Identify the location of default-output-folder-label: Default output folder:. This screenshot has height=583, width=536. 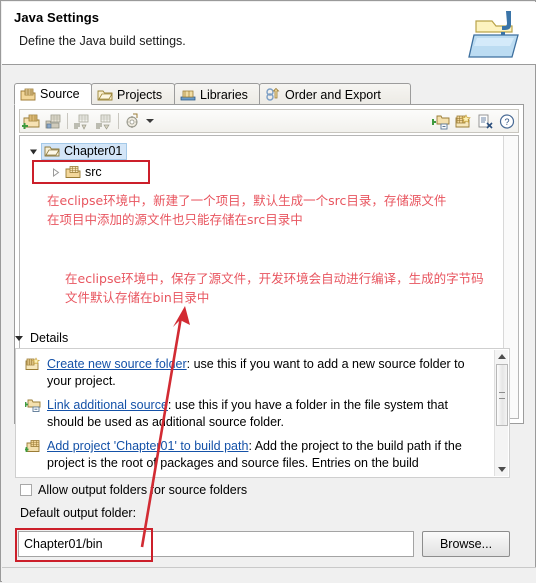
(78, 513).